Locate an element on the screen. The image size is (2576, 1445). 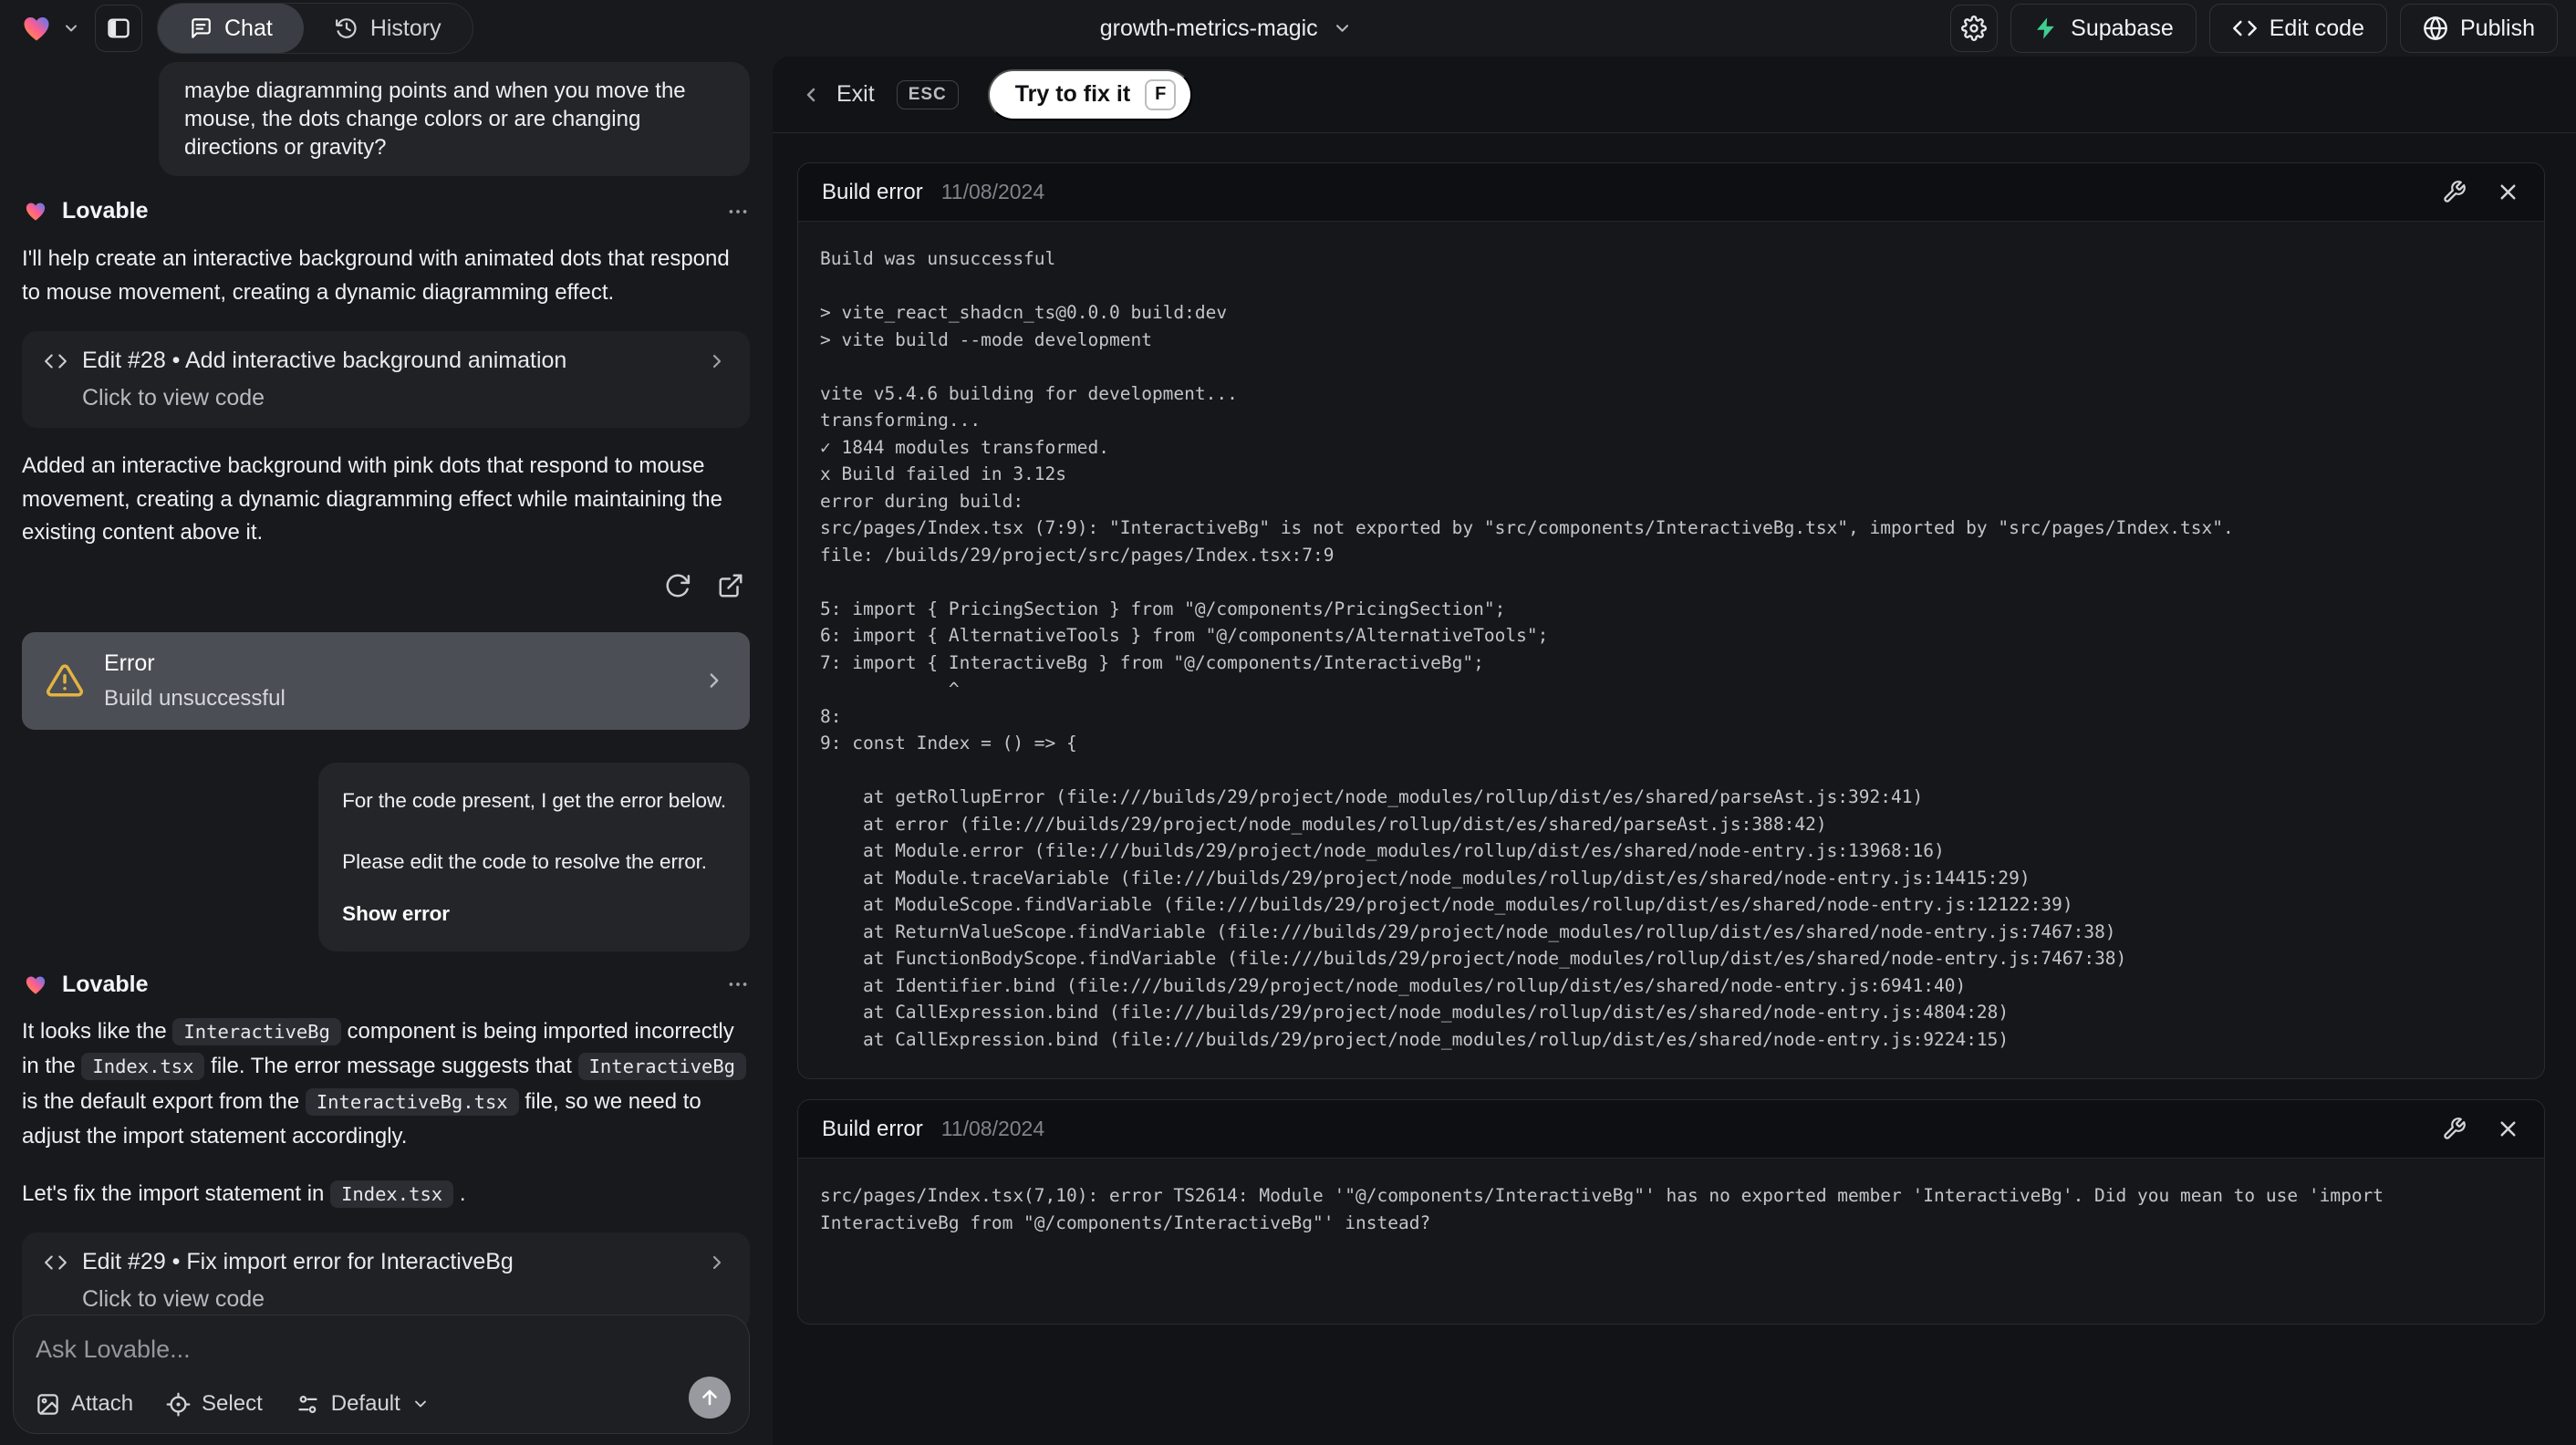
try-to-fix-button: Try to fix it F is located at coordinates (1090, 94).